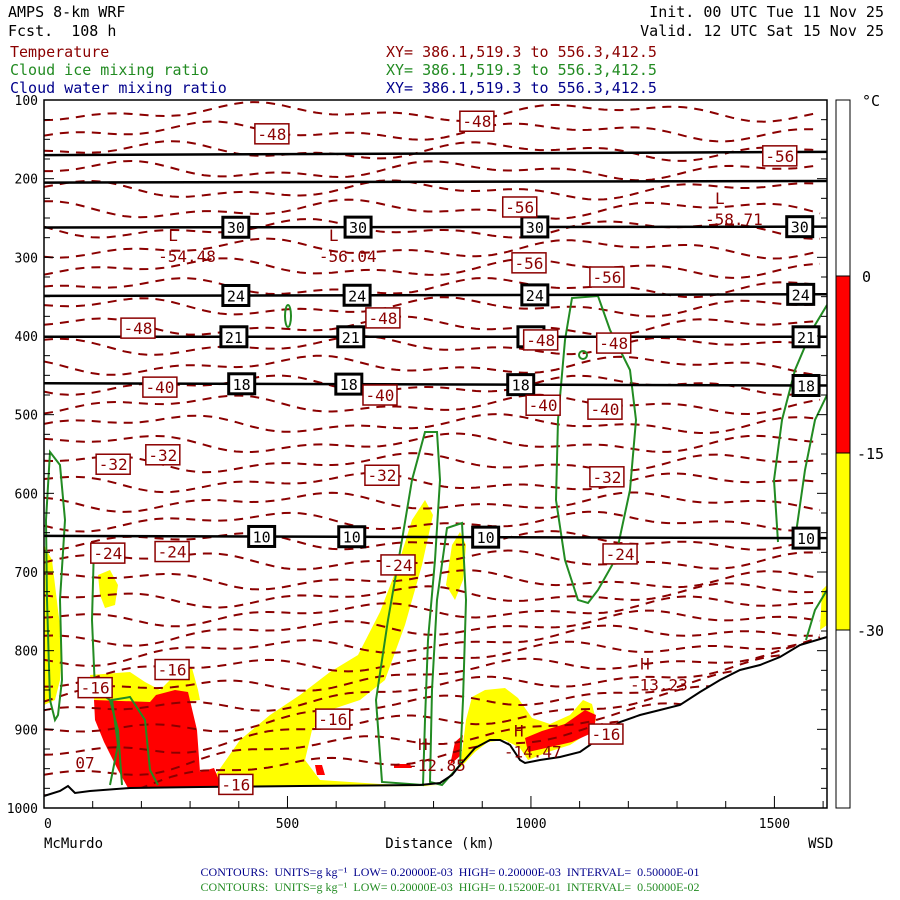  I want to click on colorbar-tick-label: -15, so click(870, 454).